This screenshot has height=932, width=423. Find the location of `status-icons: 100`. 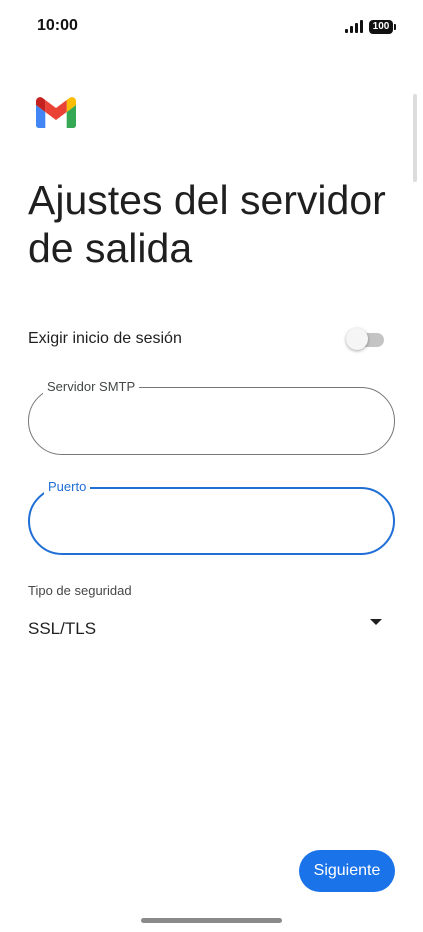

status-icons: 100 is located at coordinates (370, 27).